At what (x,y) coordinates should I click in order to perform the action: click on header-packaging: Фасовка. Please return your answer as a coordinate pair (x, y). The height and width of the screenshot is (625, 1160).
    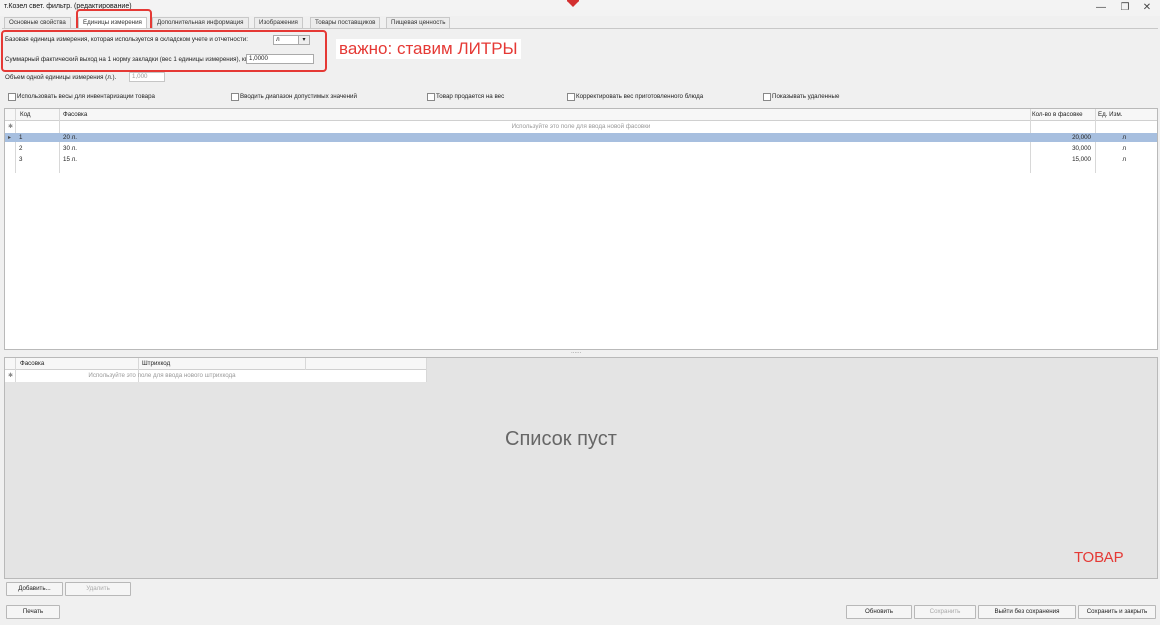
    Looking at the image, I should click on (75, 114).